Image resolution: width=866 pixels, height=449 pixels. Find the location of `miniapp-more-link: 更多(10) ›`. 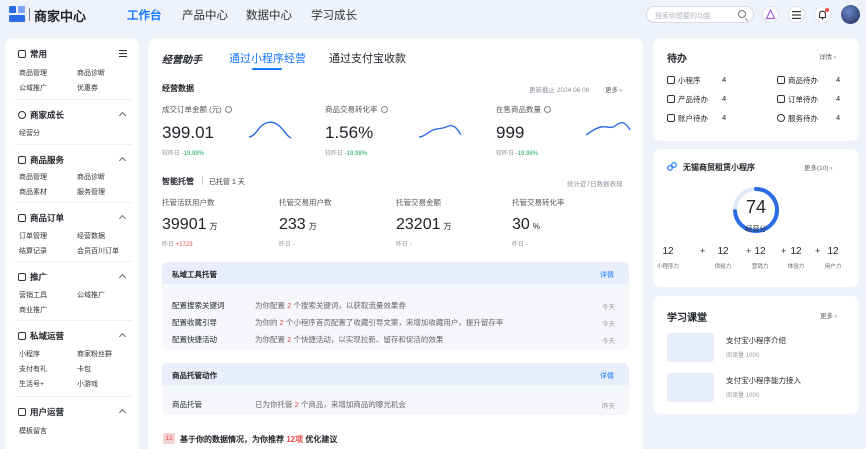

miniapp-more-link: 更多(10) › is located at coordinates (818, 167).